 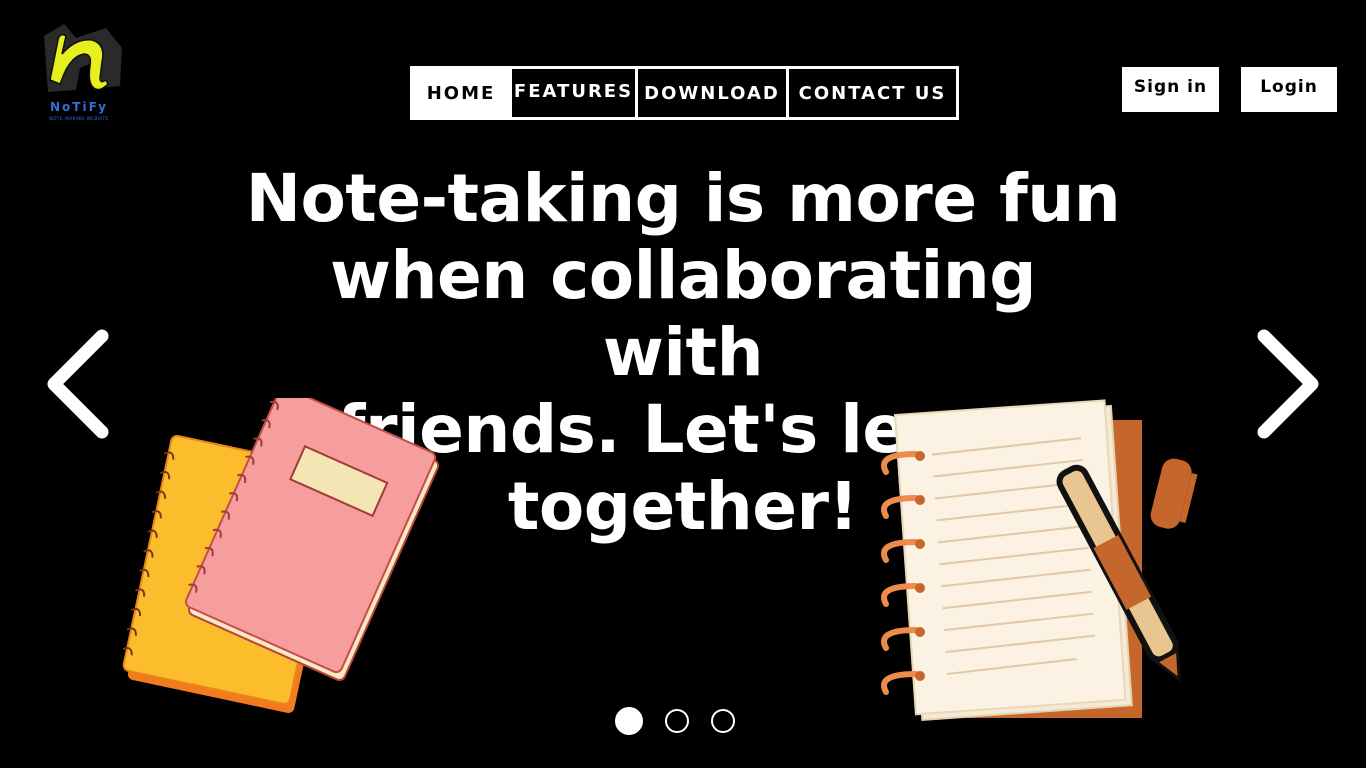 I want to click on logo-mark-icon, so click(x=83, y=58).